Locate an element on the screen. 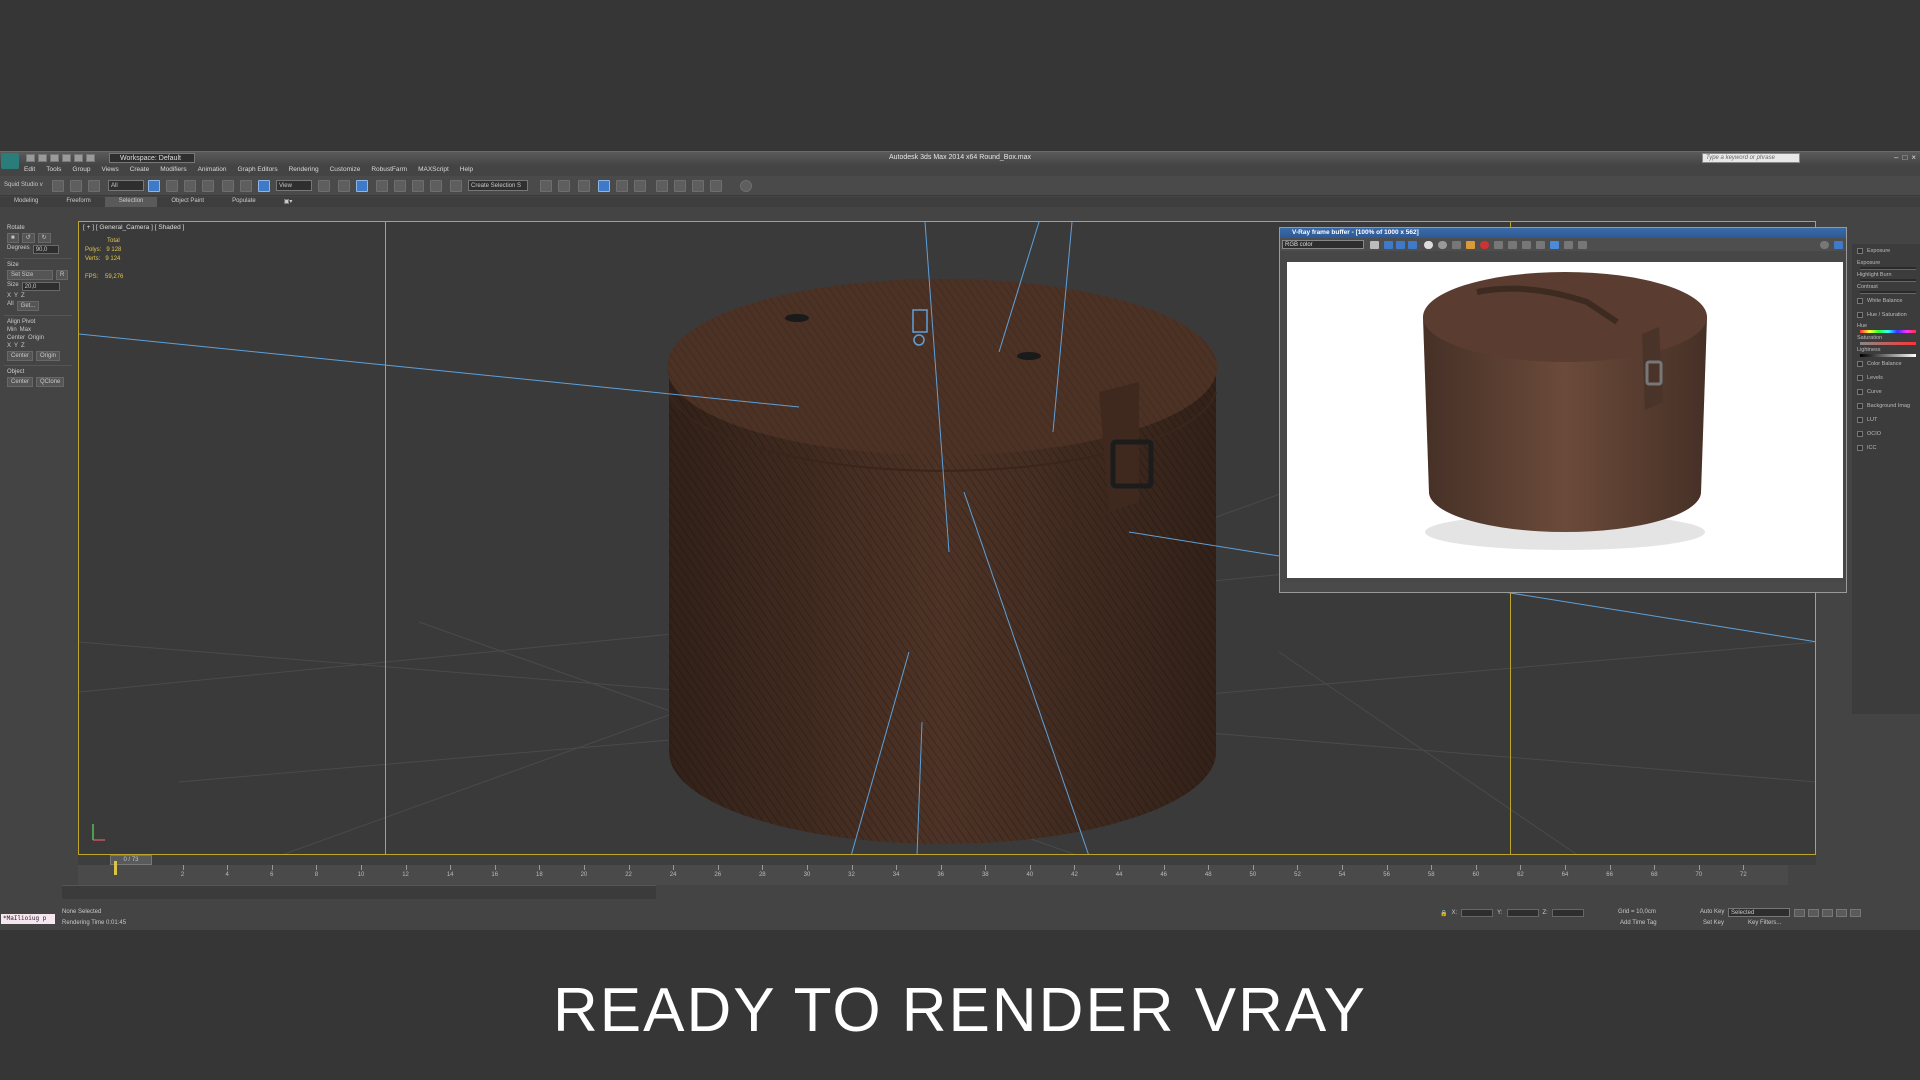 Image resolution: width=1920 pixels, height=1080 pixels. mono-icon is located at coordinates (1442, 245).